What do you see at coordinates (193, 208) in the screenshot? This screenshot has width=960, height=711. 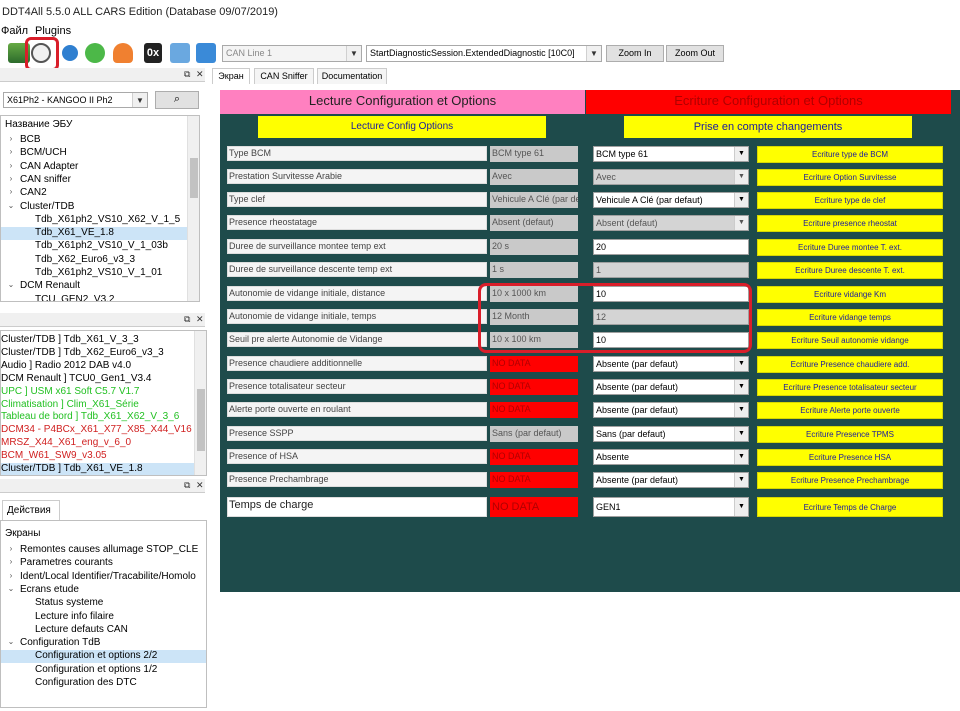 I see `tree-scrollbar` at bounding box center [193, 208].